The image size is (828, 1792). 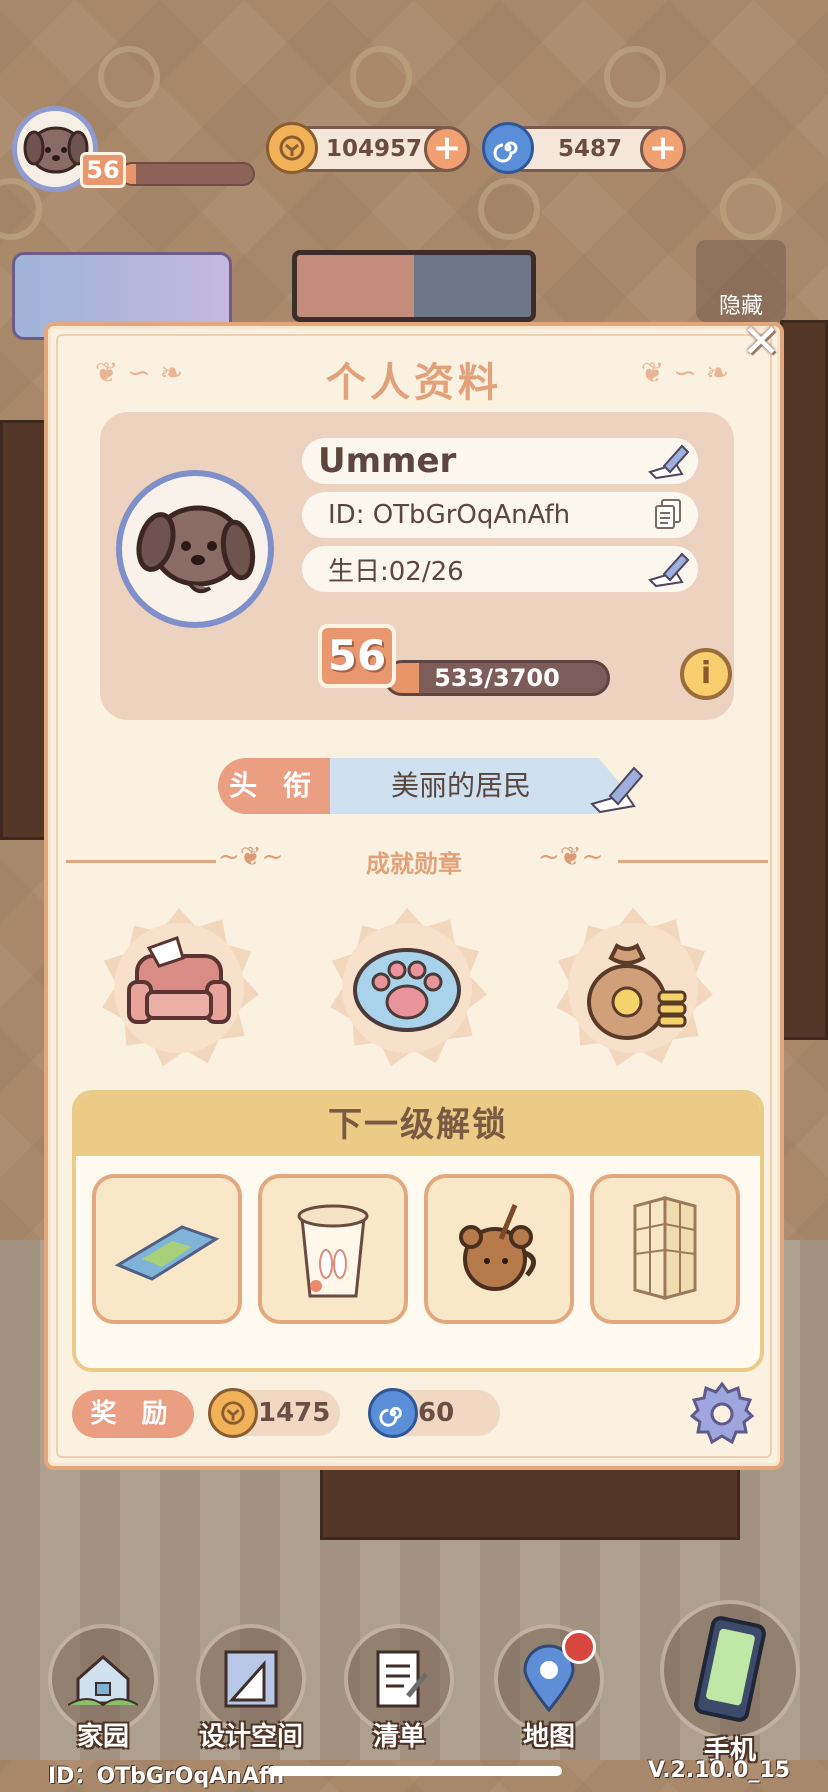 What do you see at coordinates (719, 1770) in the screenshot?
I see `version-label: V.2.10.0_15` at bounding box center [719, 1770].